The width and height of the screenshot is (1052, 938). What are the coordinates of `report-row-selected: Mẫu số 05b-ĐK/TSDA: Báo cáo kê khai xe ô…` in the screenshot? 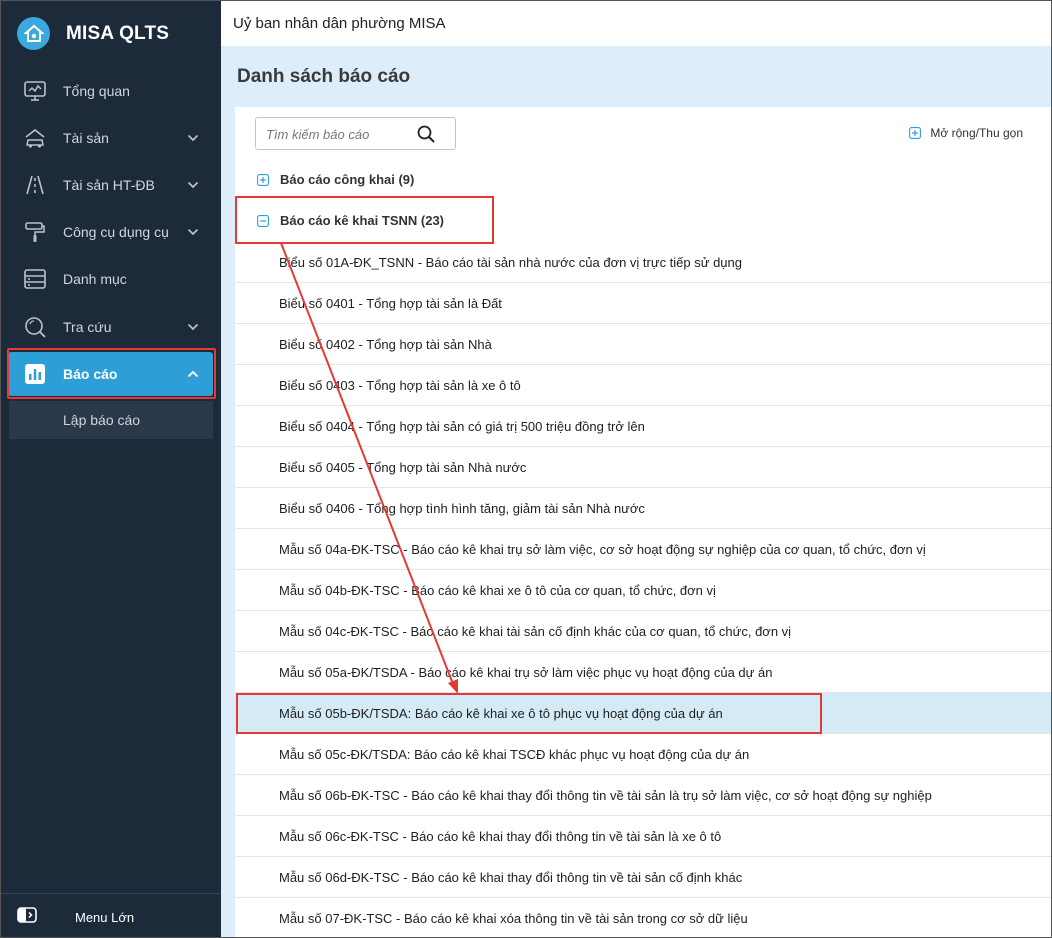 It's located at (643, 713).